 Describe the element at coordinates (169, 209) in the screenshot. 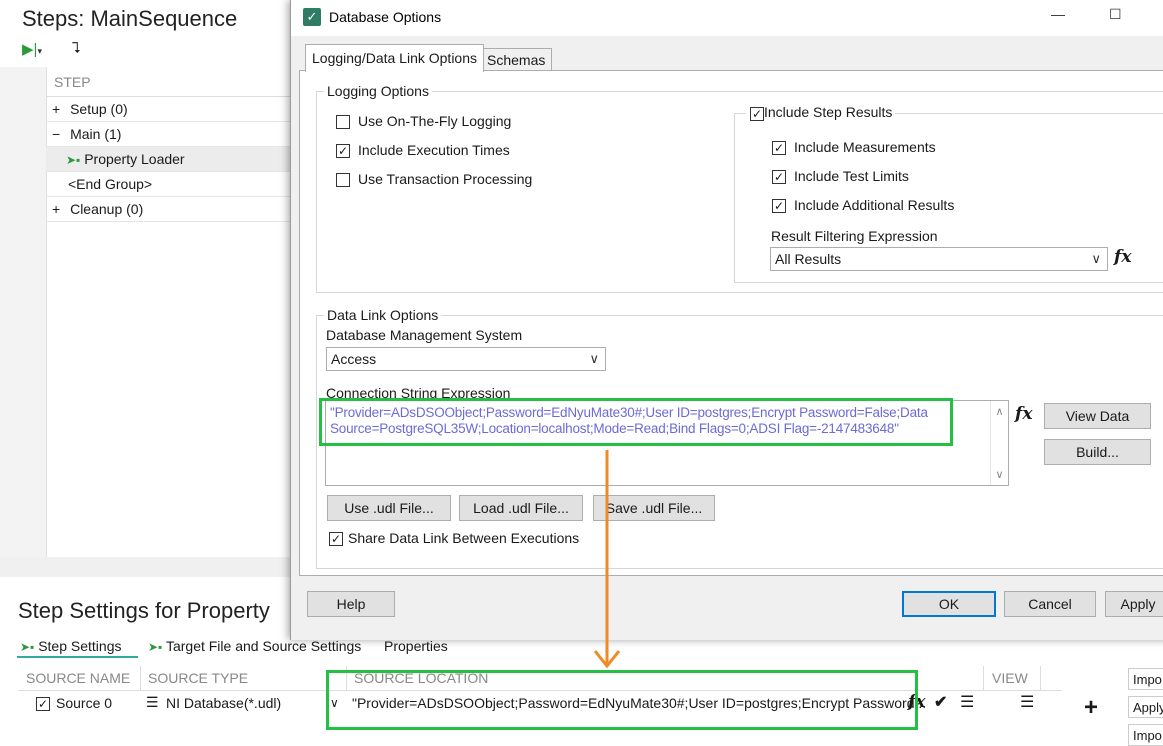

I see `tree-row-cleanup: + Cleanup (0)` at that location.